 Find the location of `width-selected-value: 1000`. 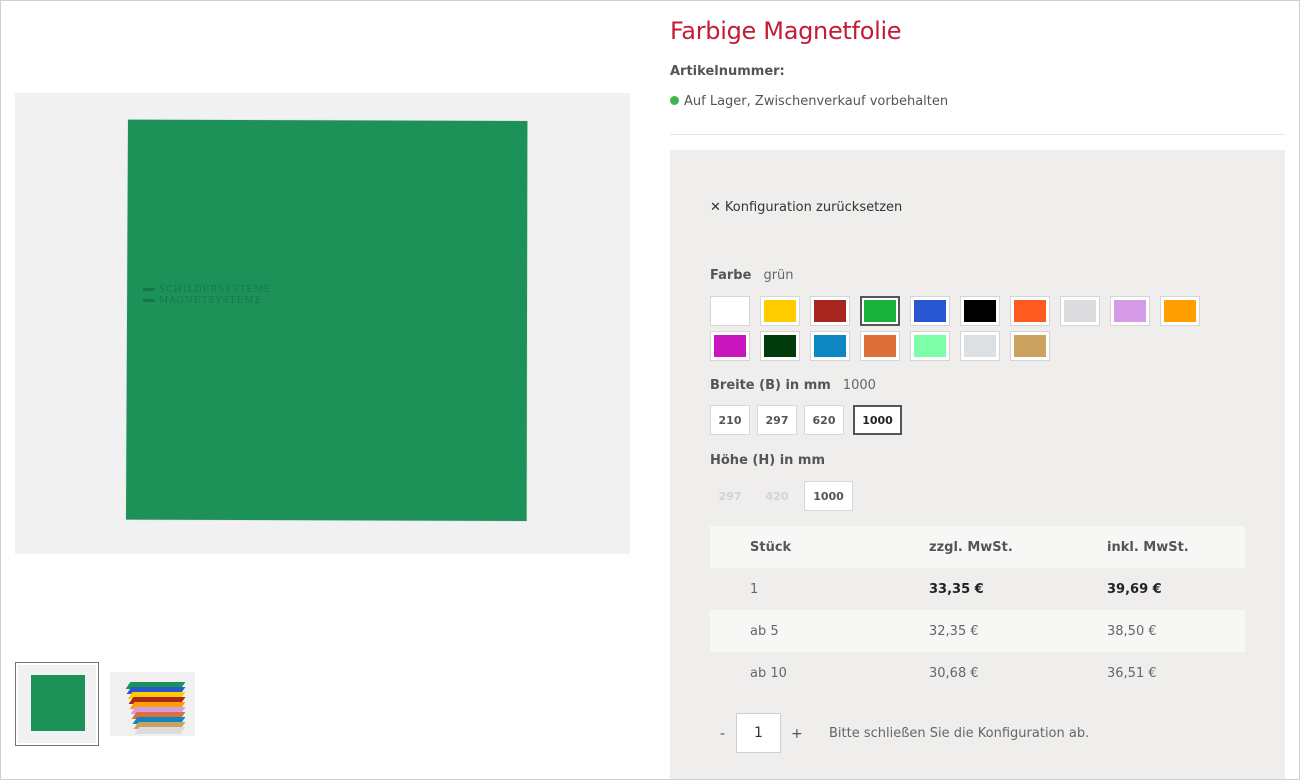

width-selected-value: 1000 is located at coordinates (859, 385).